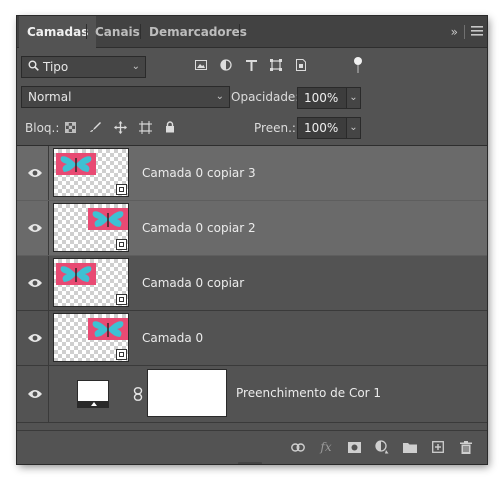 The image size is (501, 480). I want to click on lock-artboard-icon, so click(145, 127).